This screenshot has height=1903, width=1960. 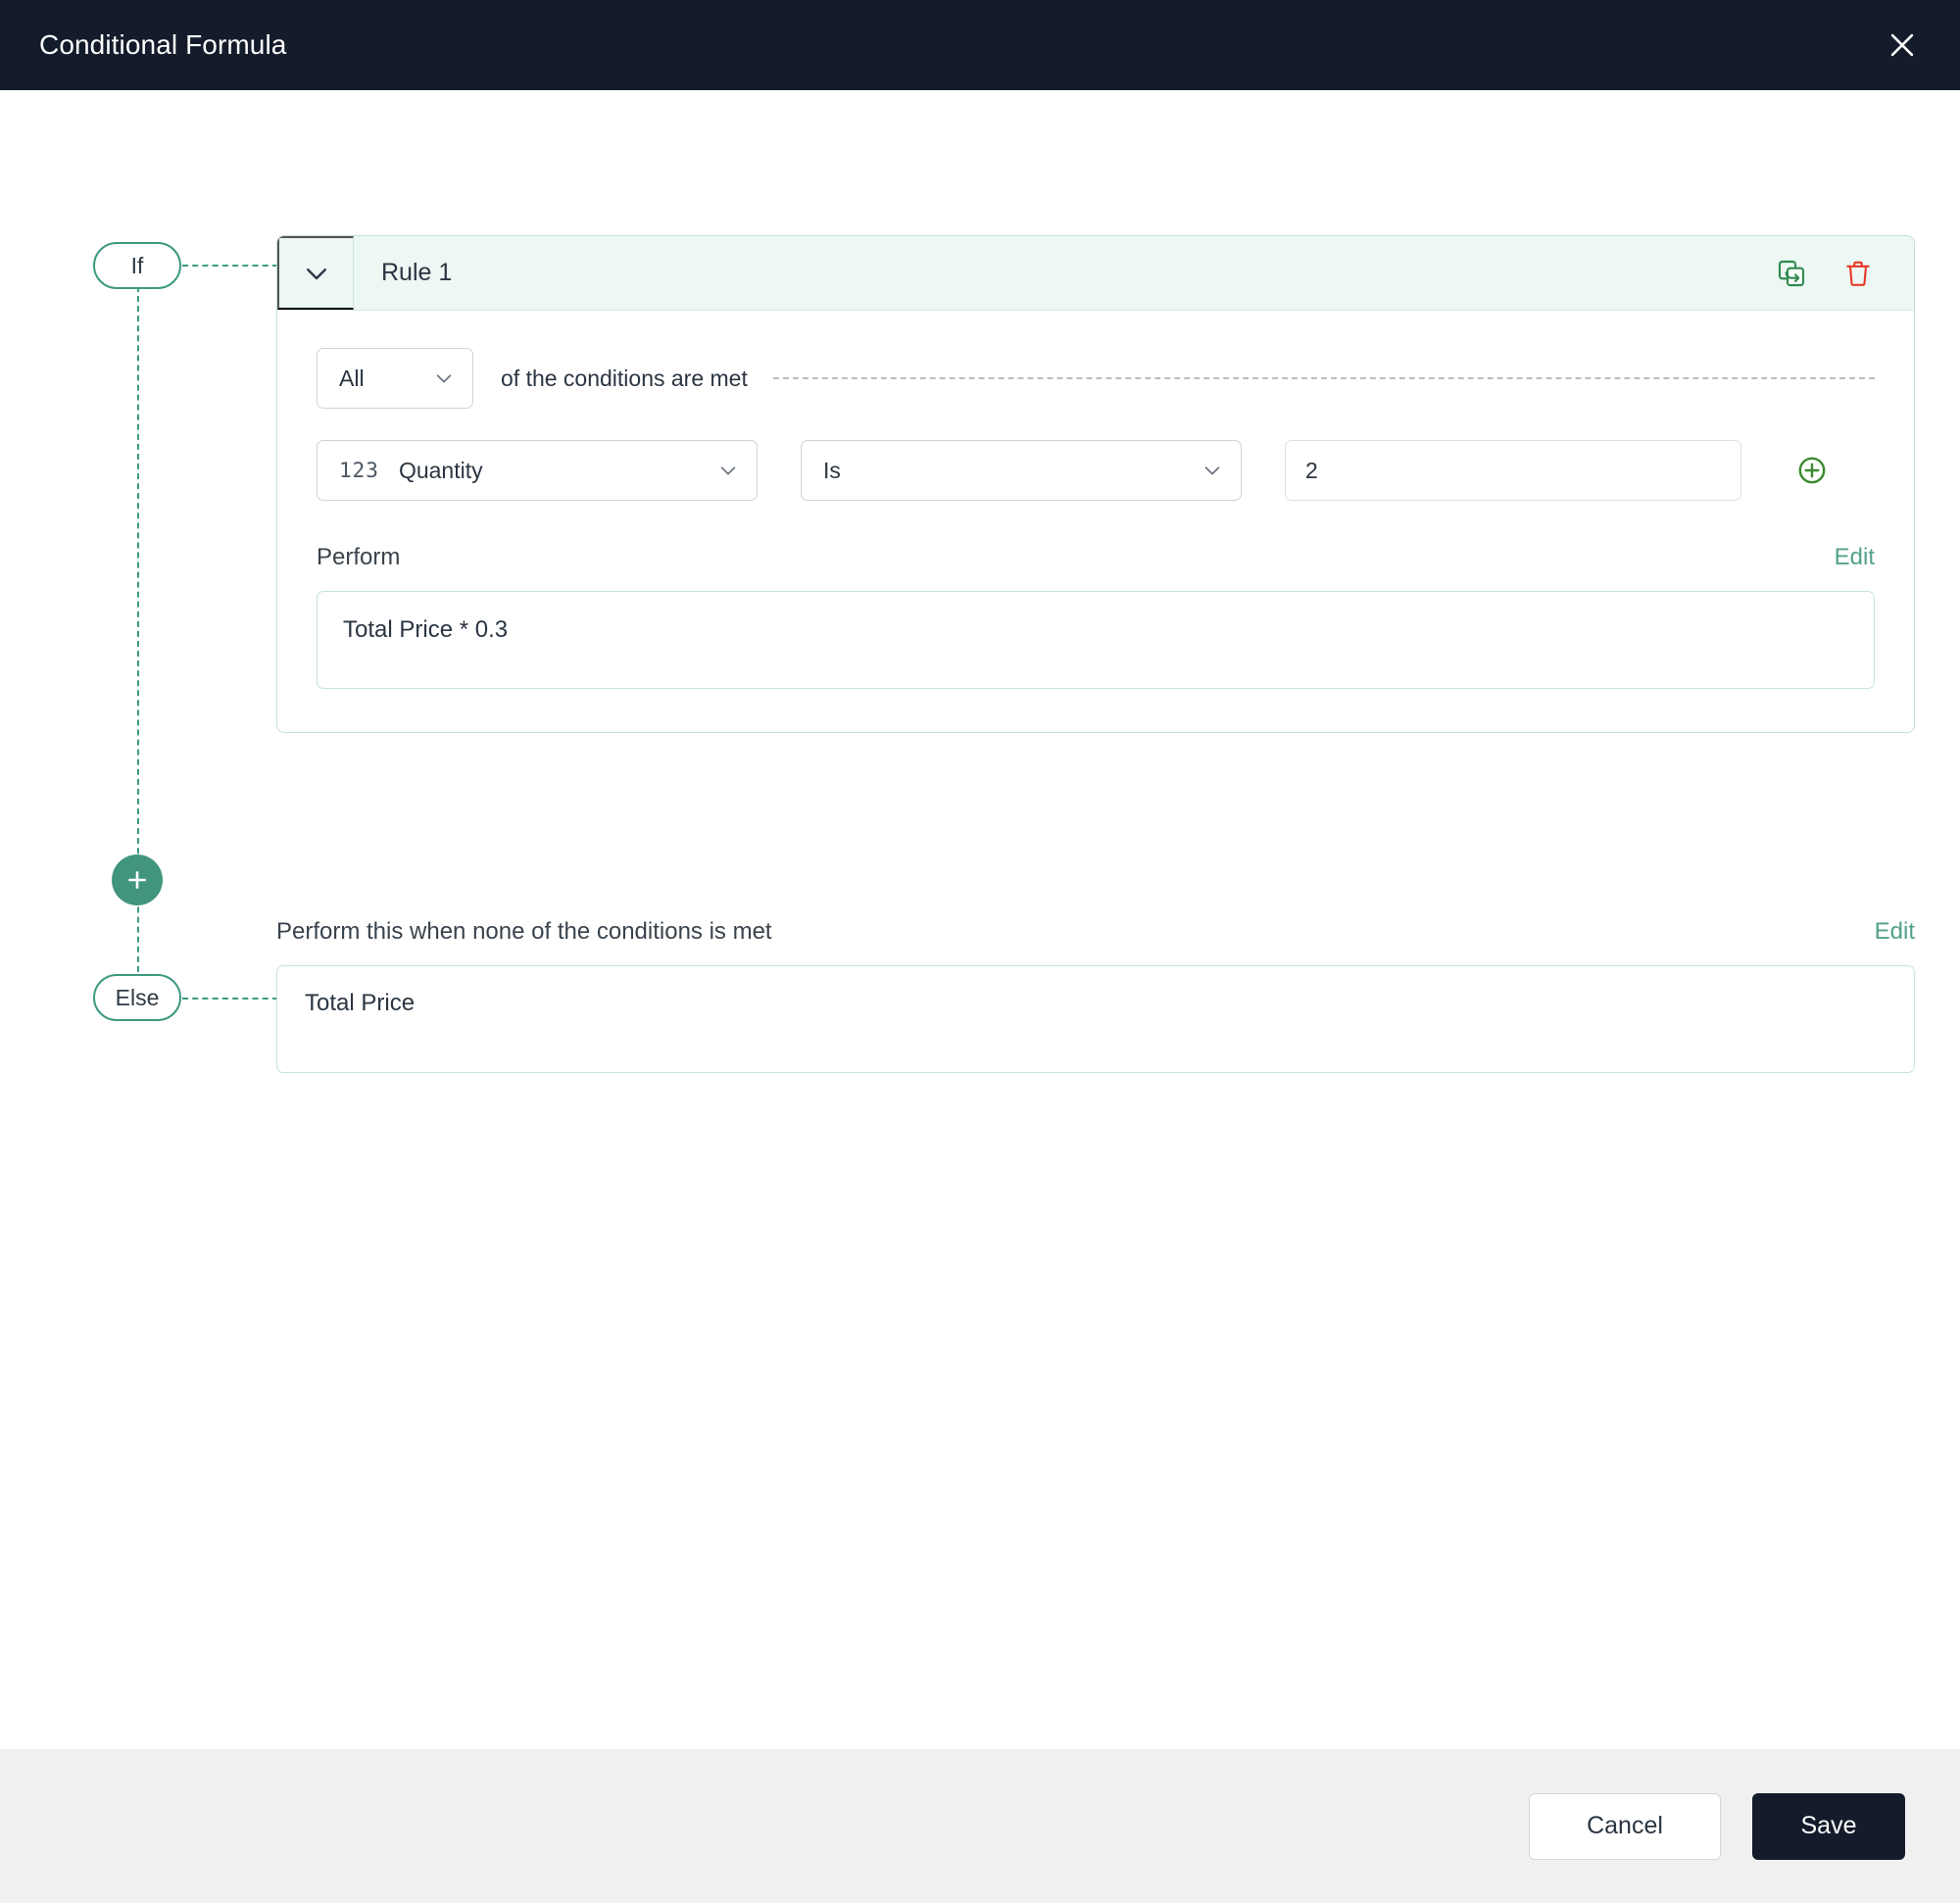 I want to click on perform-label: Perform, so click(x=359, y=557).